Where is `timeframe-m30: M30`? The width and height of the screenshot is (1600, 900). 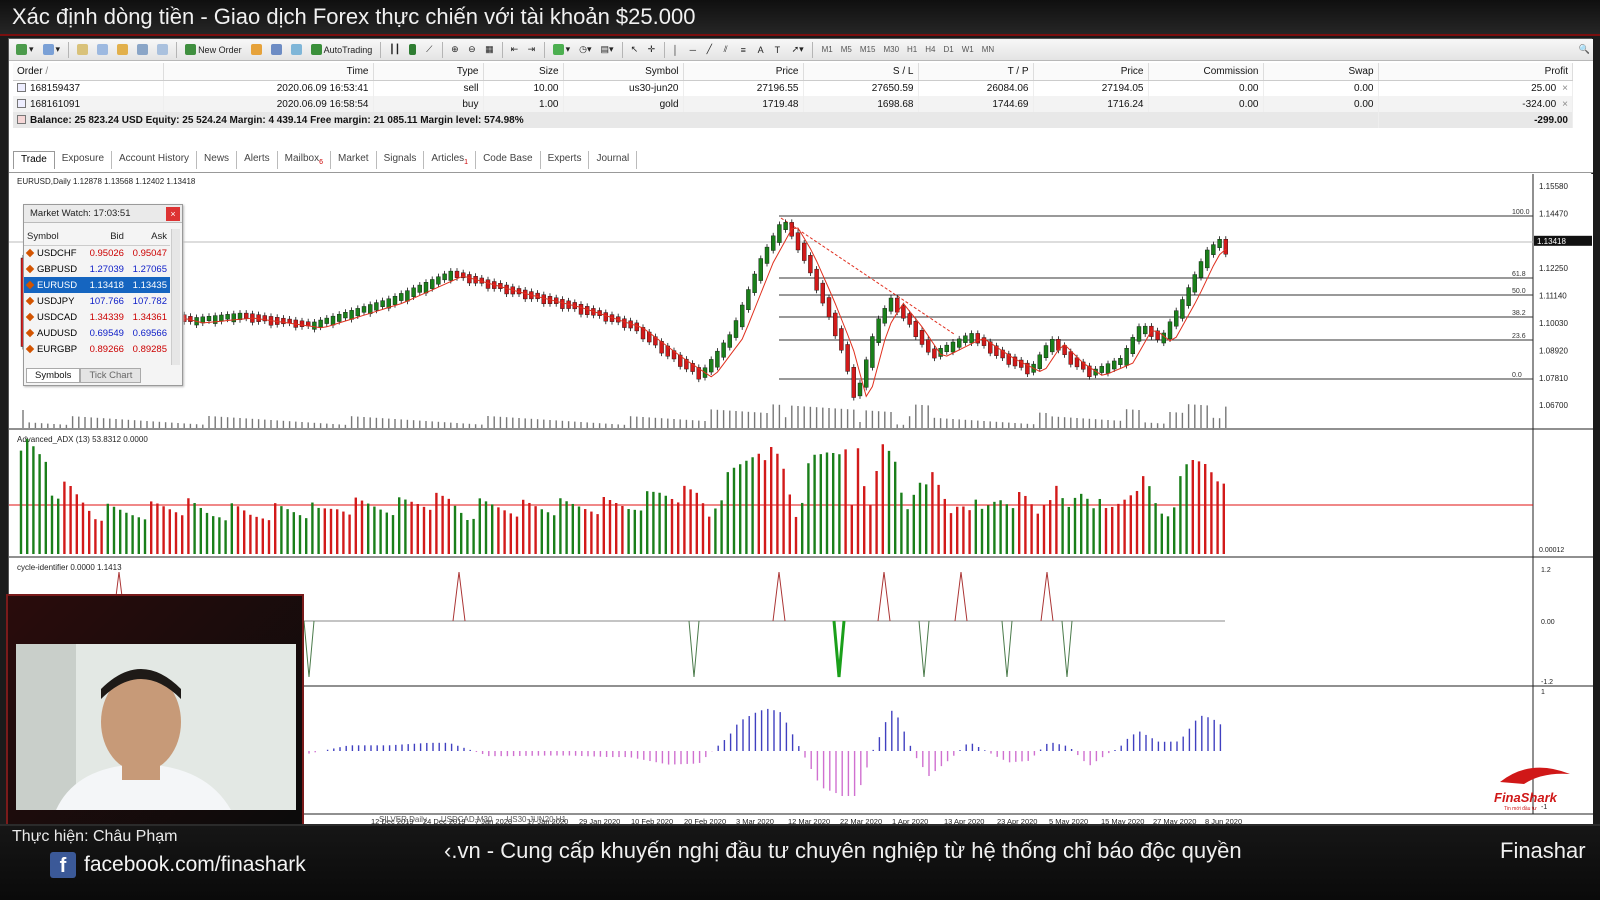 timeframe-m30: M30 is located at coordinates (891, 50).